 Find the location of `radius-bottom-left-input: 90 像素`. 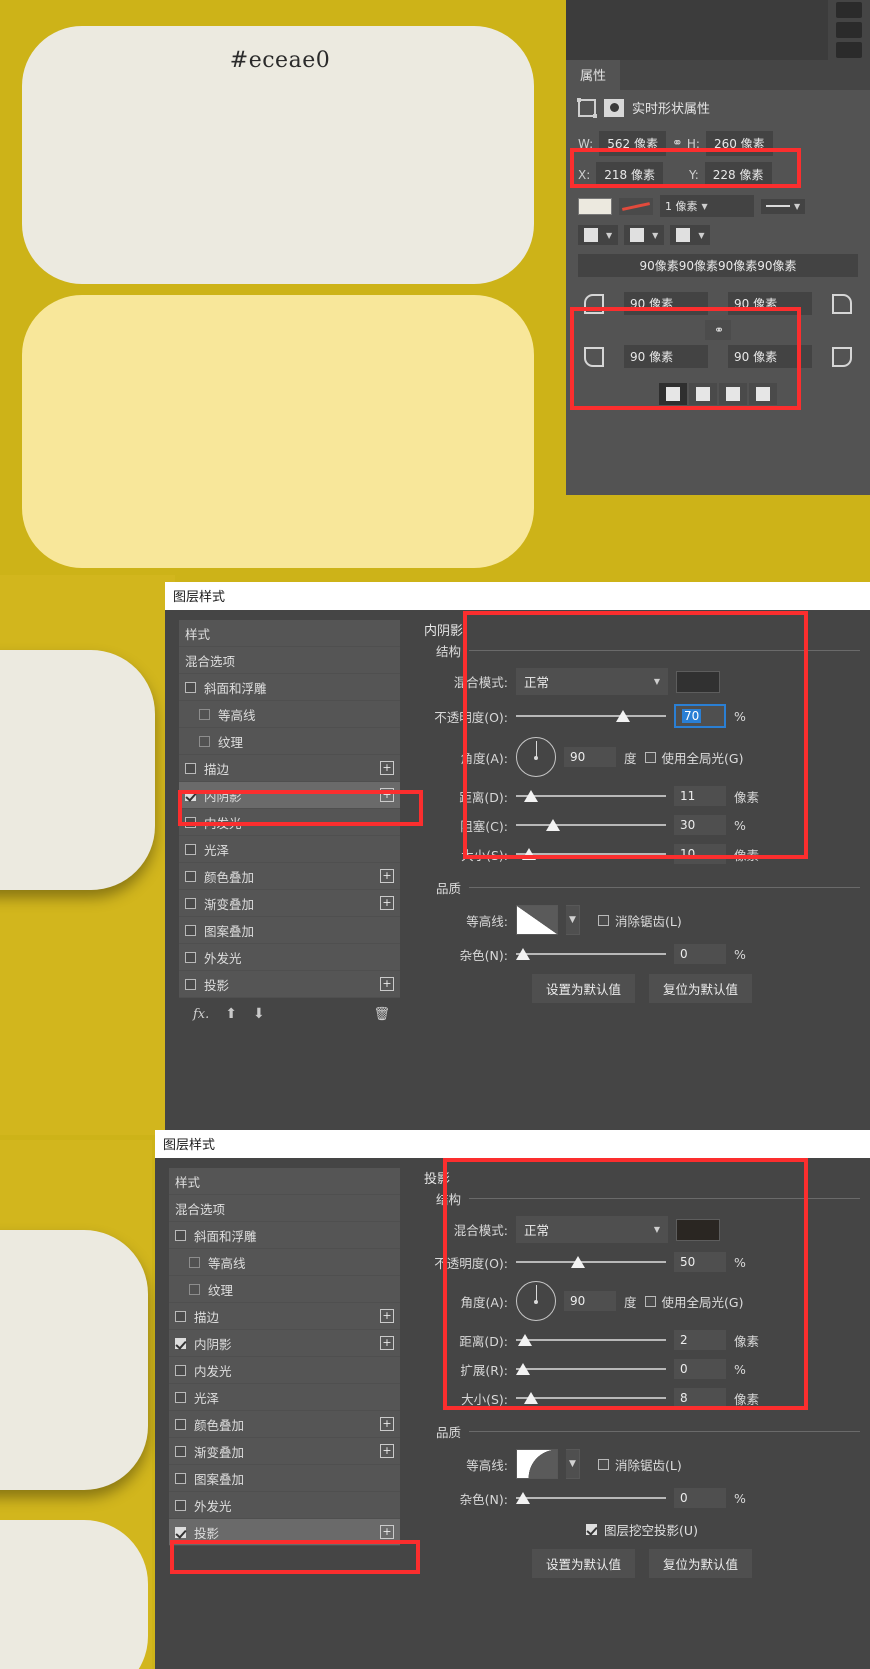

radius-bottom-left-input: 90 像素 is located at coordinates (666, 356).